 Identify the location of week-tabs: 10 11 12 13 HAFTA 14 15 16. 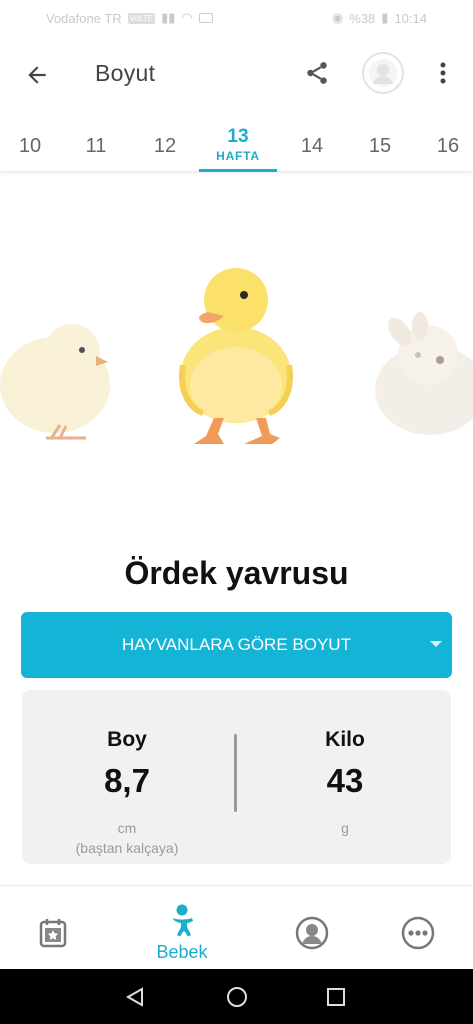
(236, 146).